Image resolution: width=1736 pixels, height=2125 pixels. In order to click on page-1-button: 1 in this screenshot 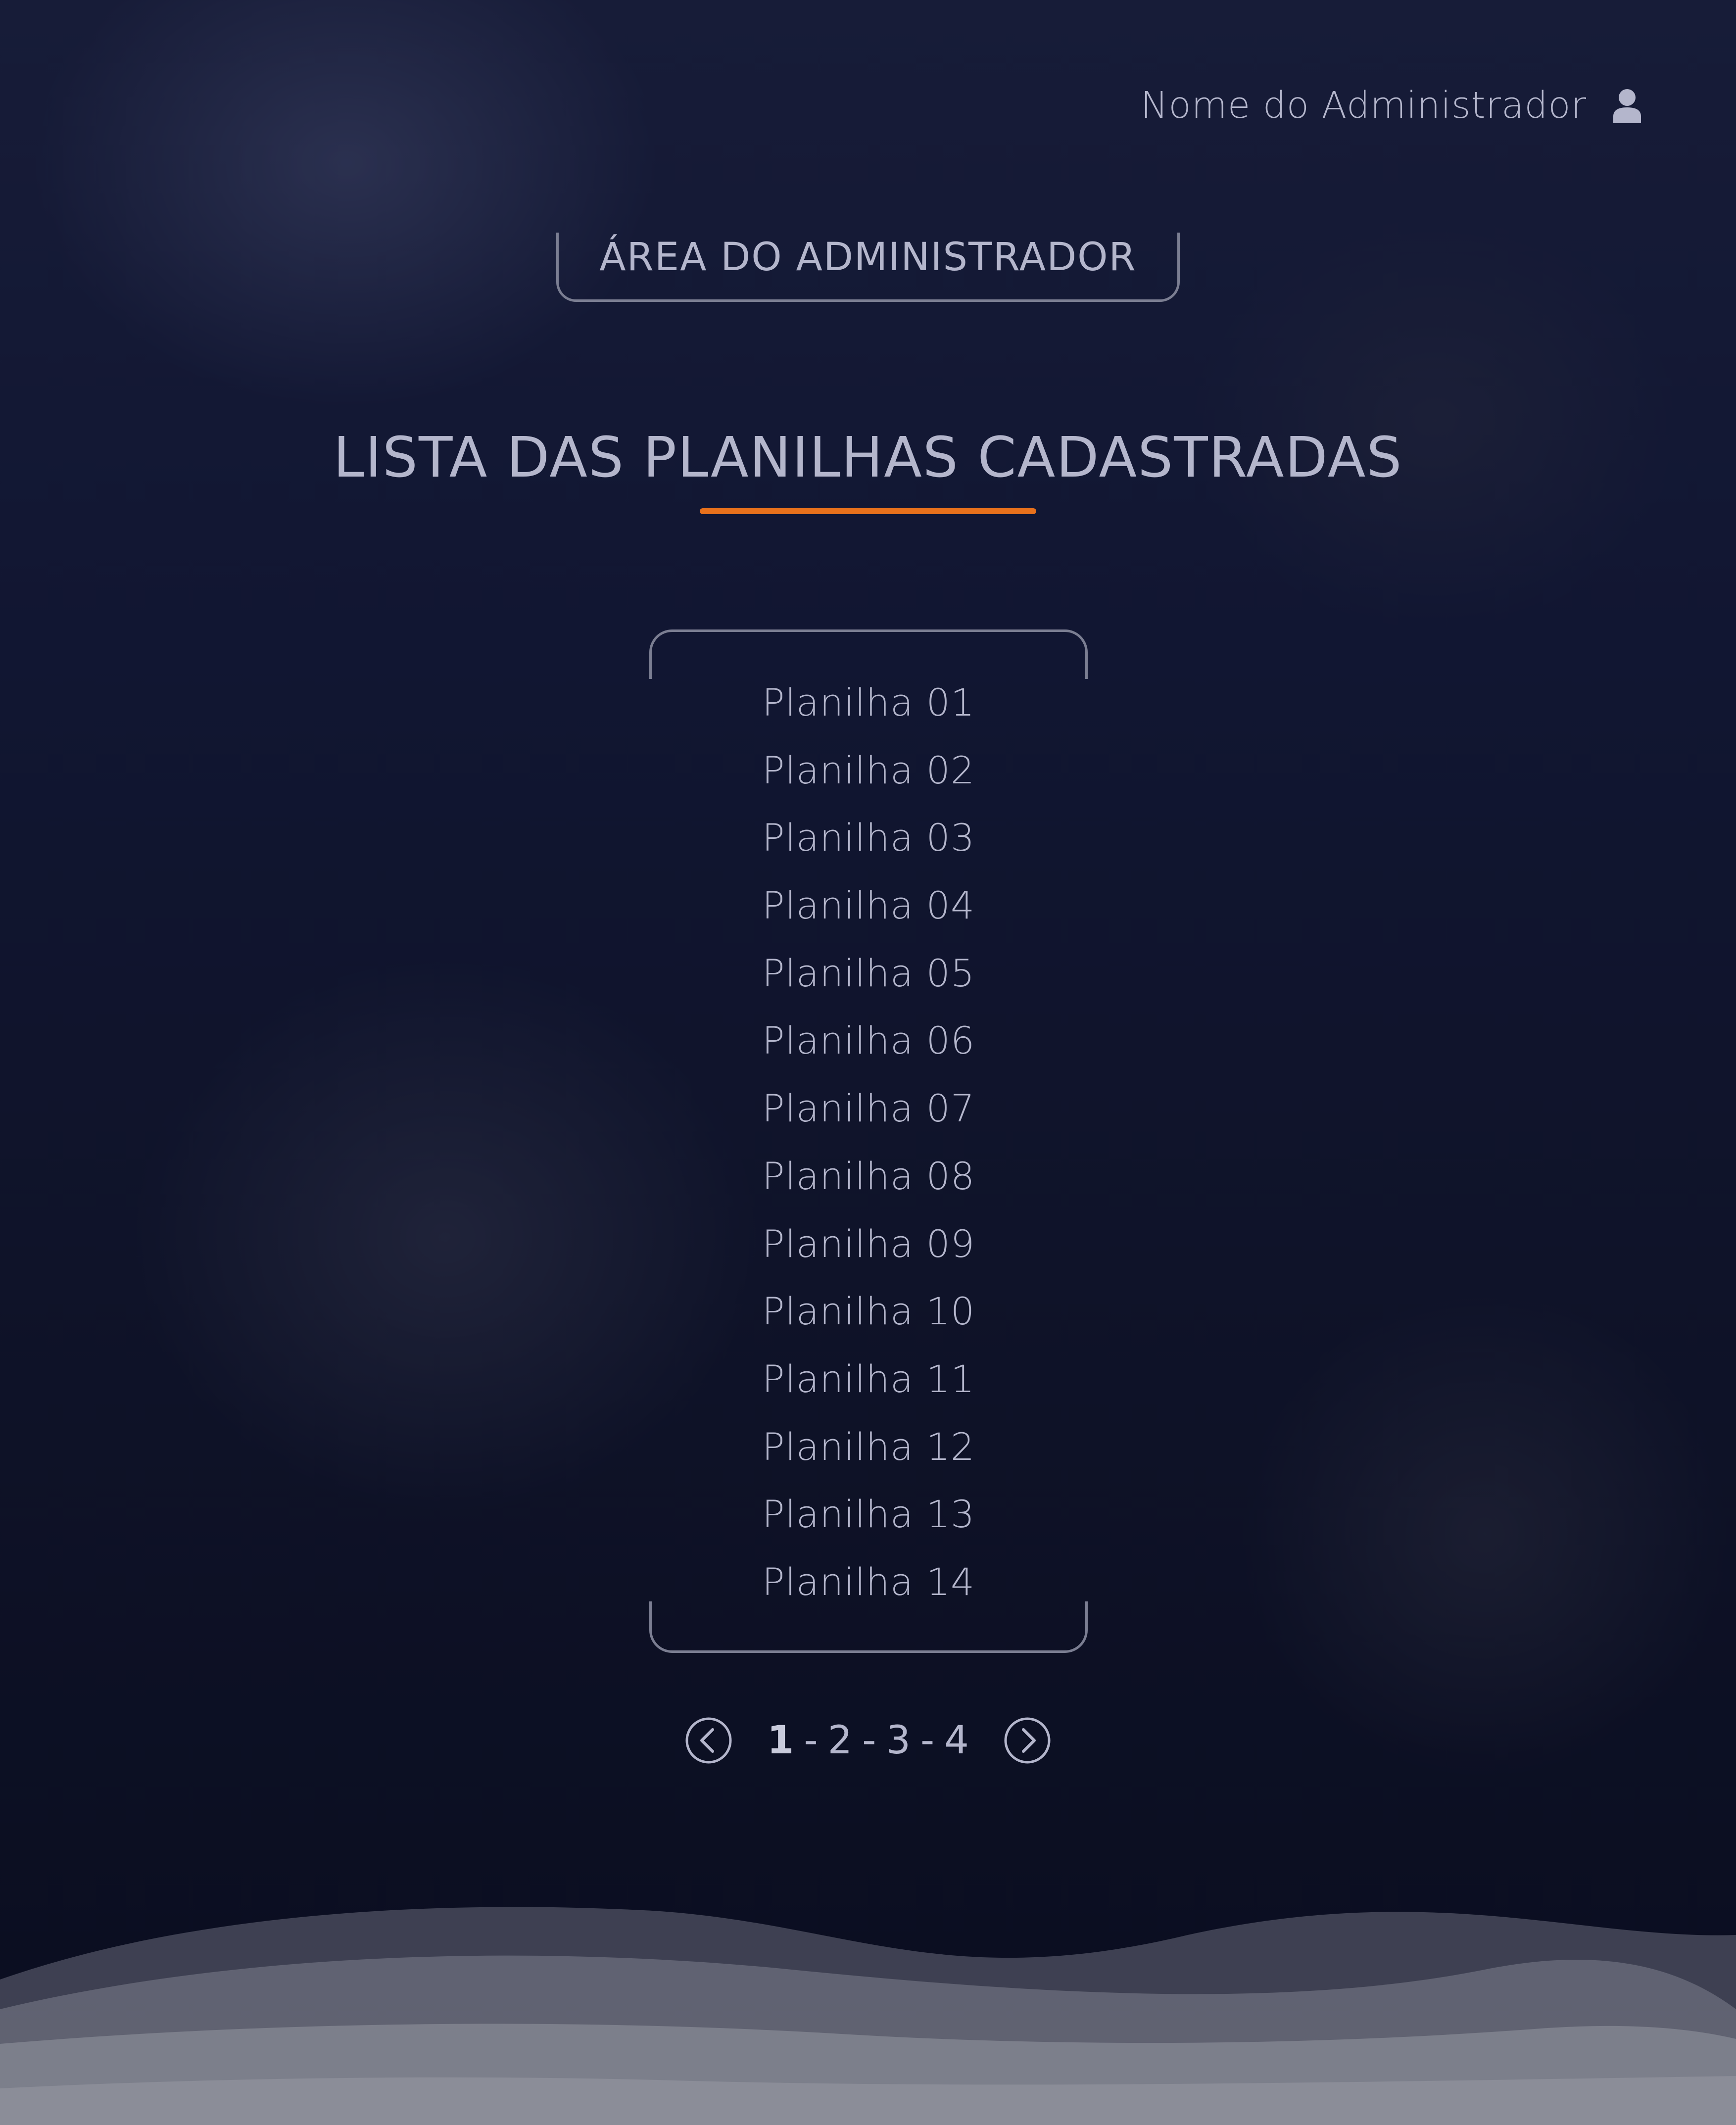, I will do `click(780, 1741)`.